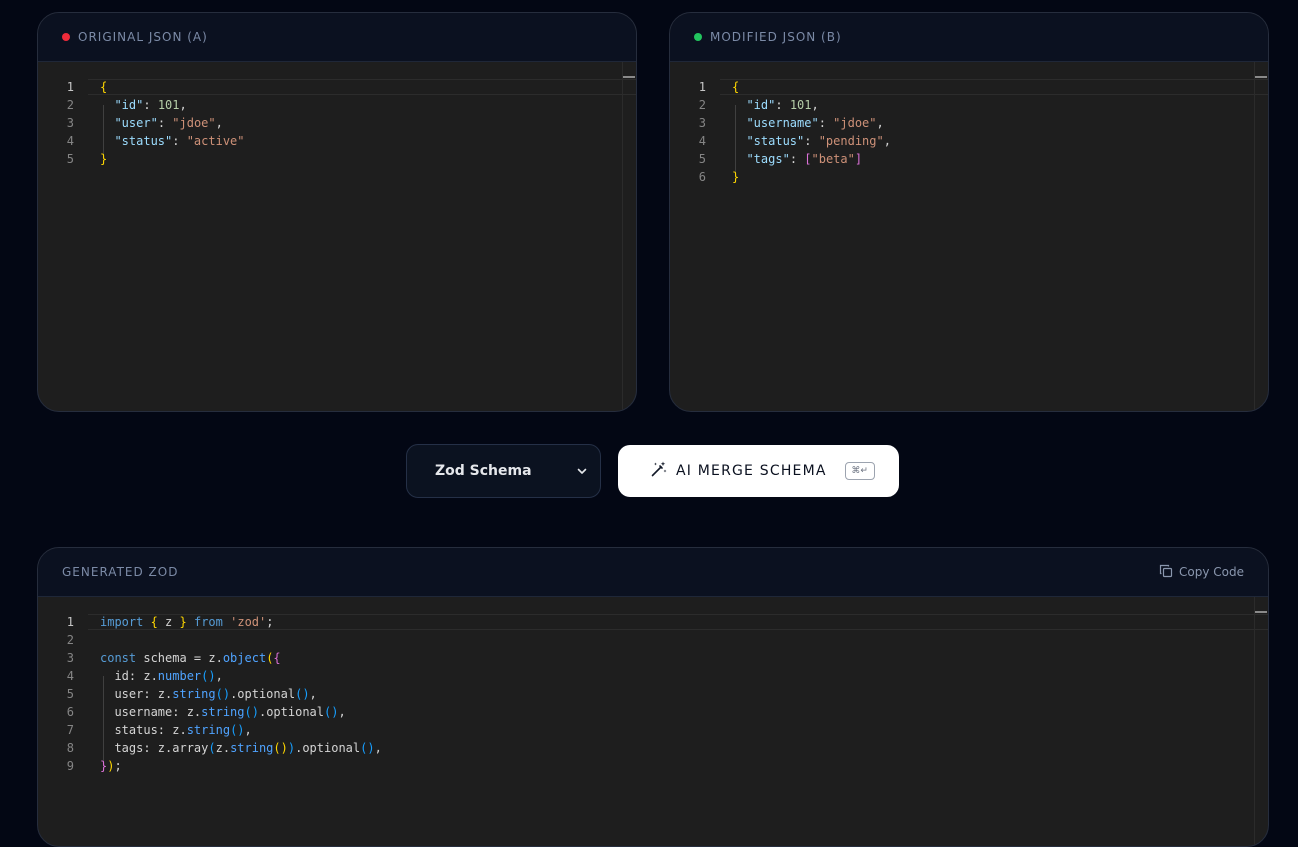  What do you see at coordinates (179, 141) in the screenshot?
I see `code-text: "status": "active"` at bounding box center [179, 141].